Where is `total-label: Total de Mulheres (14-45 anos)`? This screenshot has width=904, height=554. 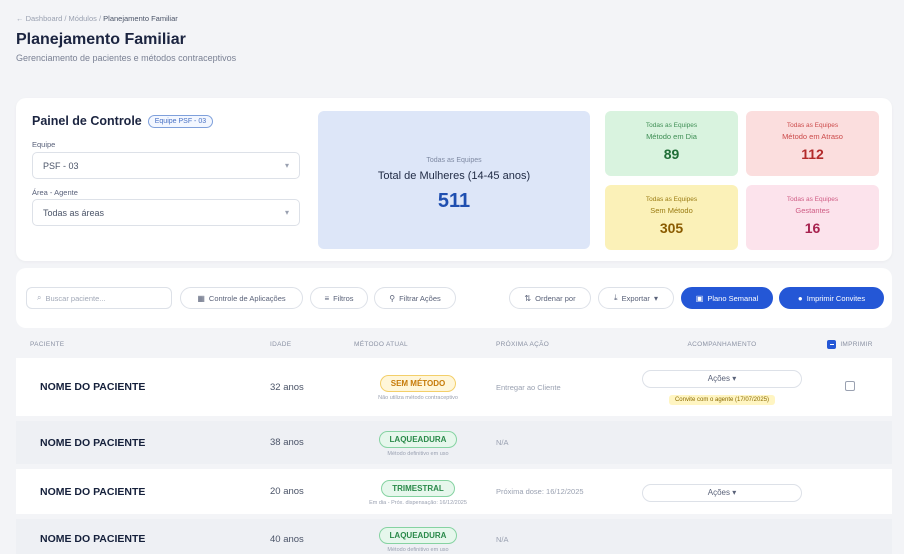 total-label: Total de Mulheres (14-45 anos) is located at coordinates (454, 176).